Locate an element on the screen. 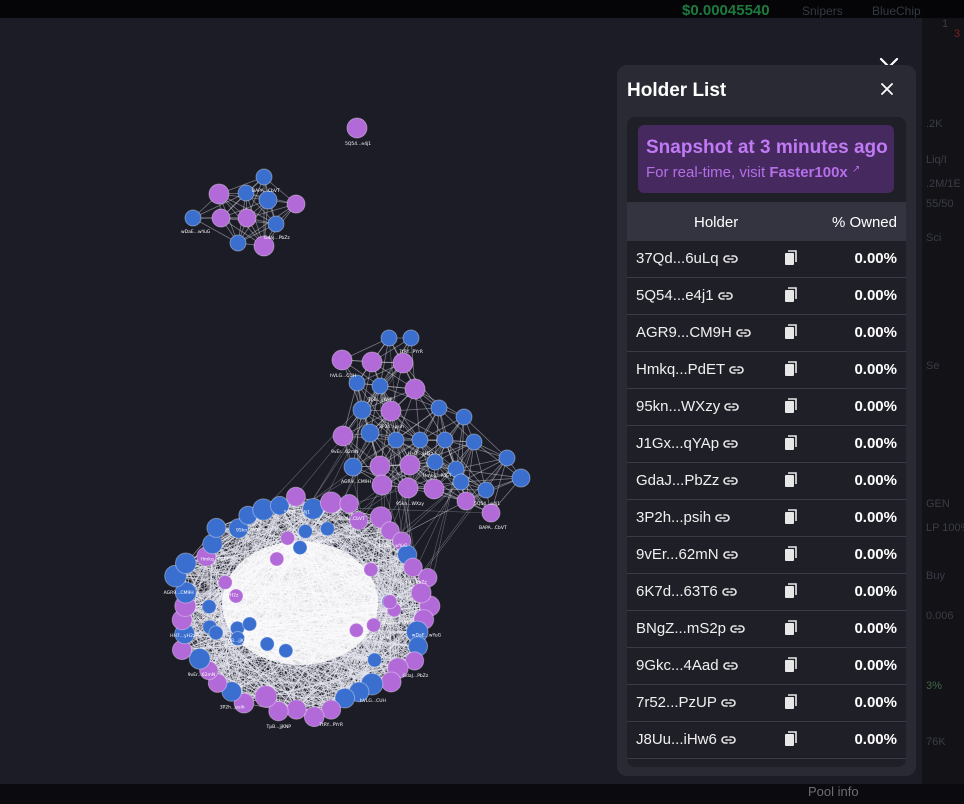 This screenshot has width=964, height=804. holder-address: 6K7d...63T6 is located at coordinates (686, 591).